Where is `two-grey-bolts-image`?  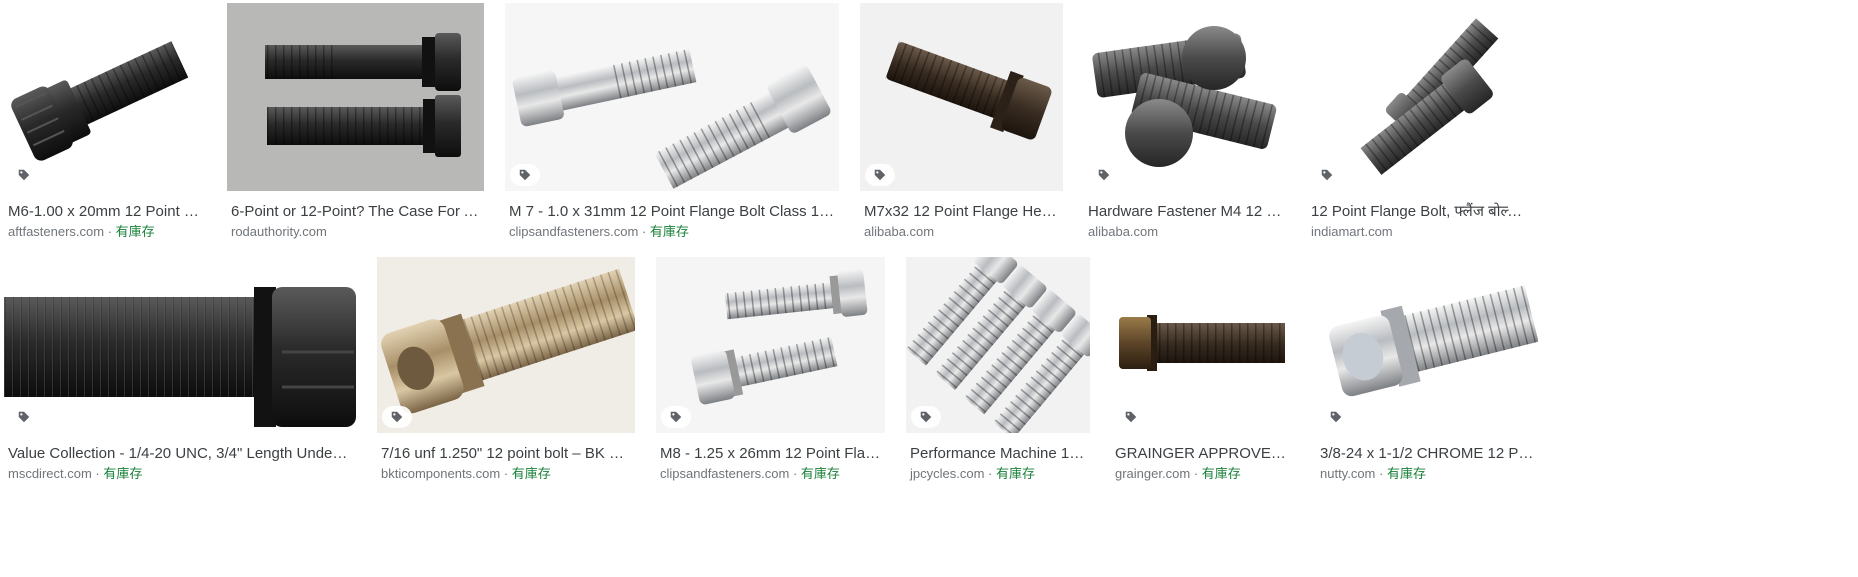 two-grey-bolts-image is located at coordinates (1429, 96).